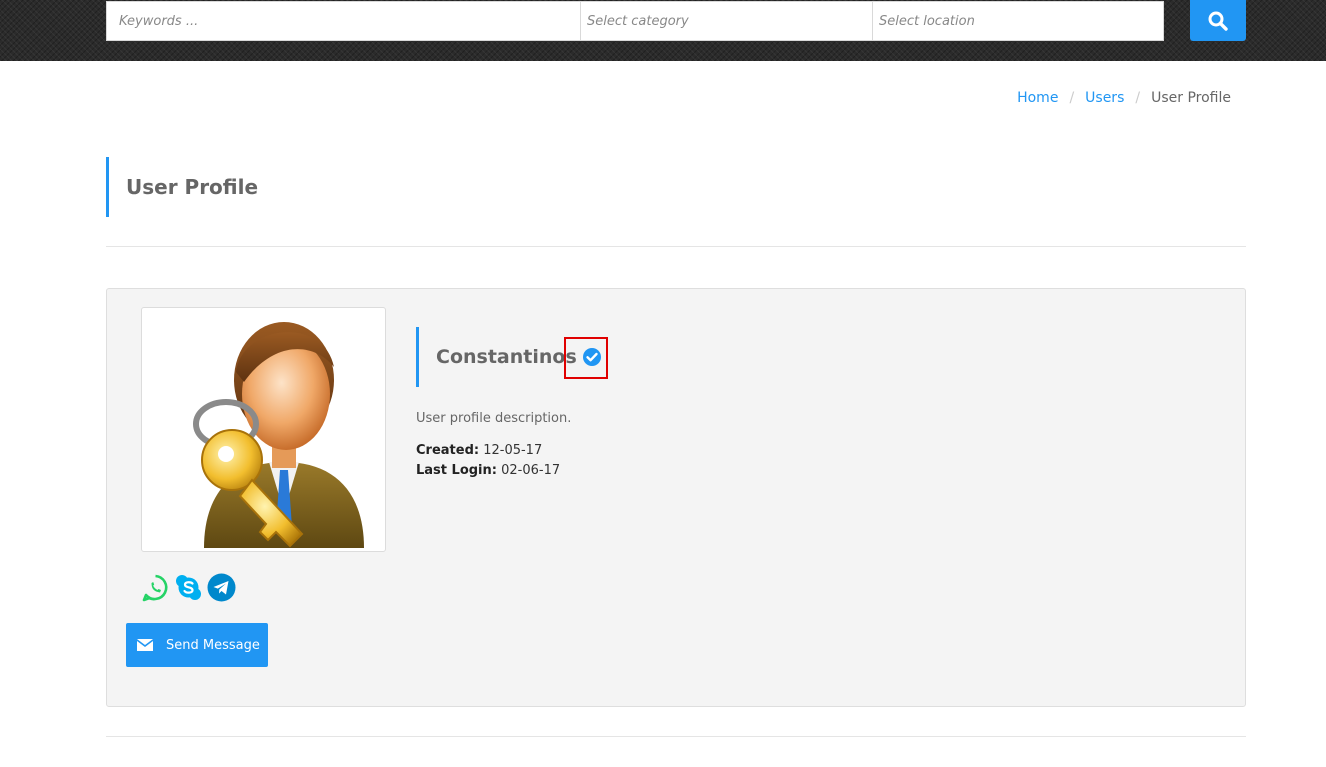 This screenshot has width=1326, height=767. Describe the element at coordinates (586, 358) in the screenshot. I see `verified-icon-highlight-box` at that location.